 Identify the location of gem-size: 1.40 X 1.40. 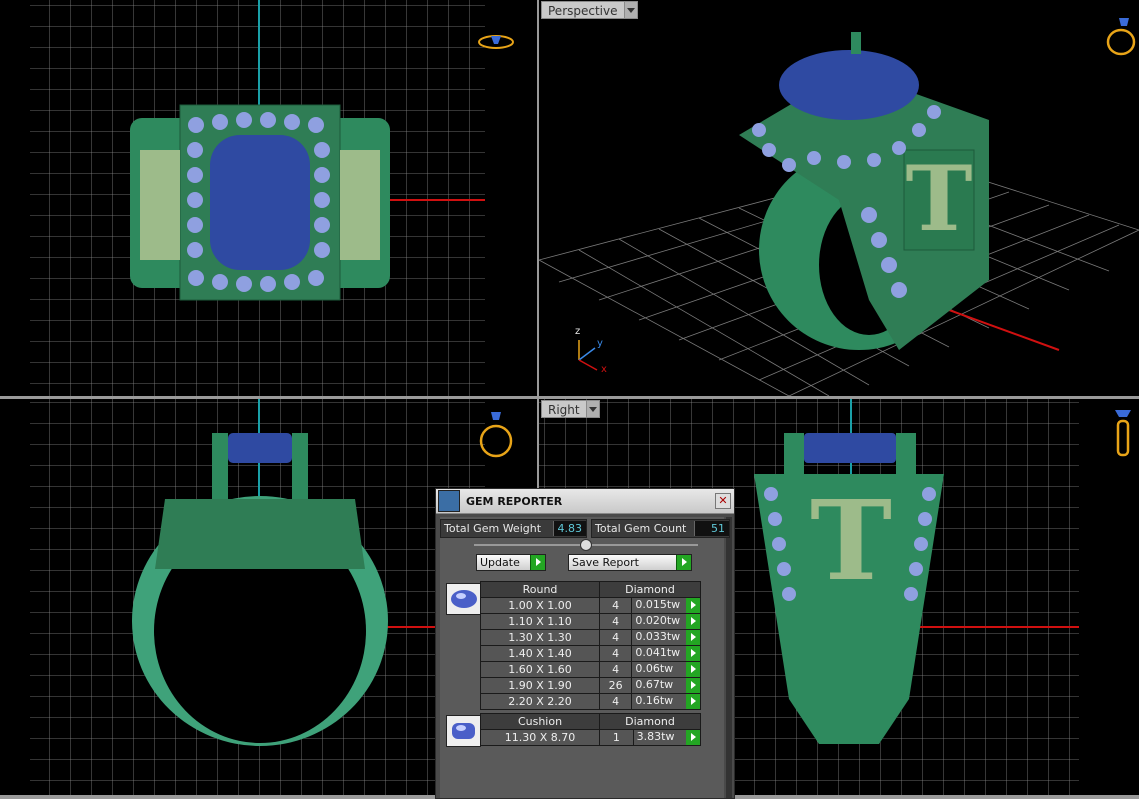
(540, 653).